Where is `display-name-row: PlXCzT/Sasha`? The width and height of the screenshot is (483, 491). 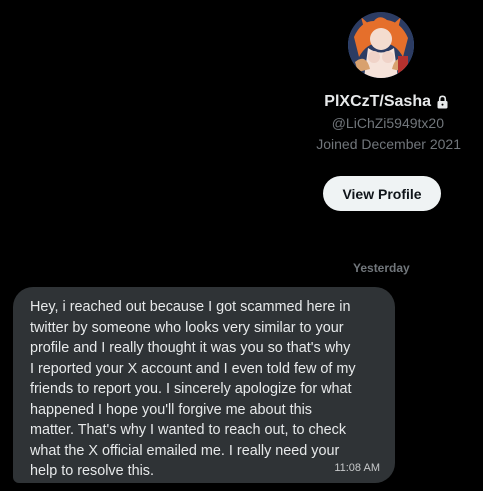
display-name-row: PlXCzT/Sasha is located at coordinates (386, 102).